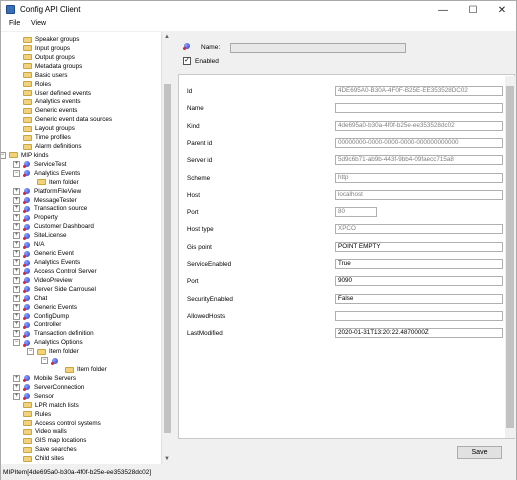  I want to click on property-value-field: 80, so click(356, 212).